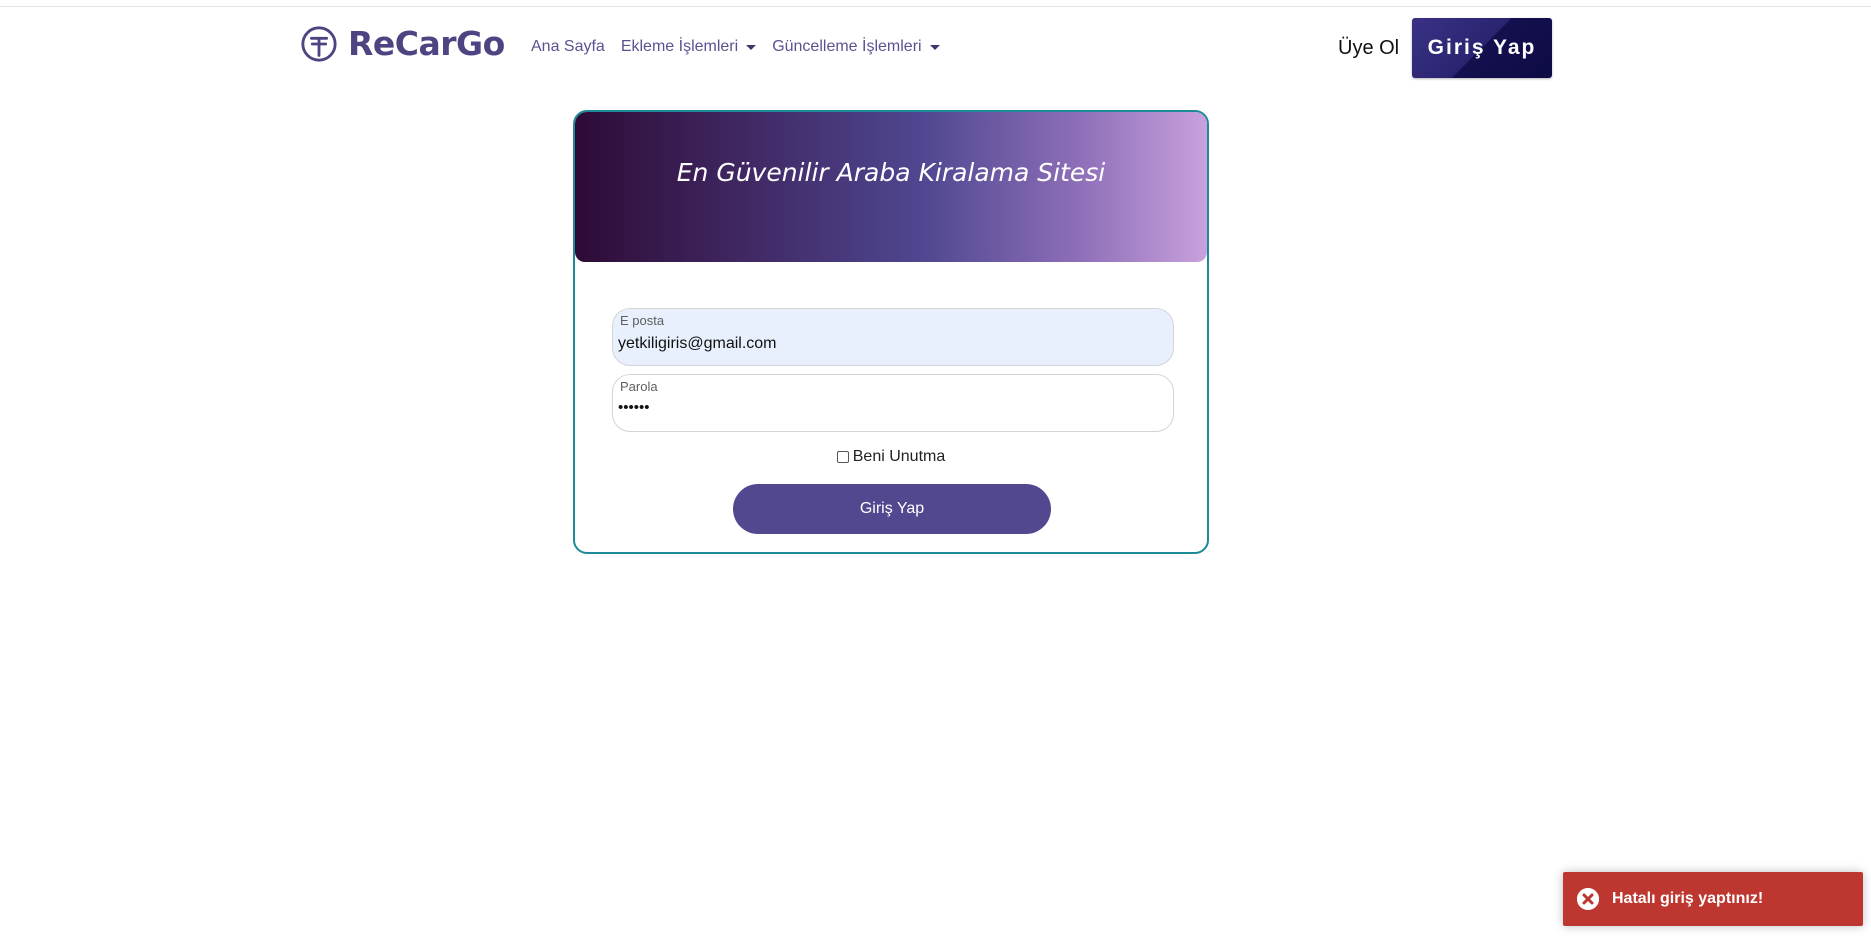  I want to click on nav-dropdown-add-label: Ekleme İşlemleri, so click(679, 46).